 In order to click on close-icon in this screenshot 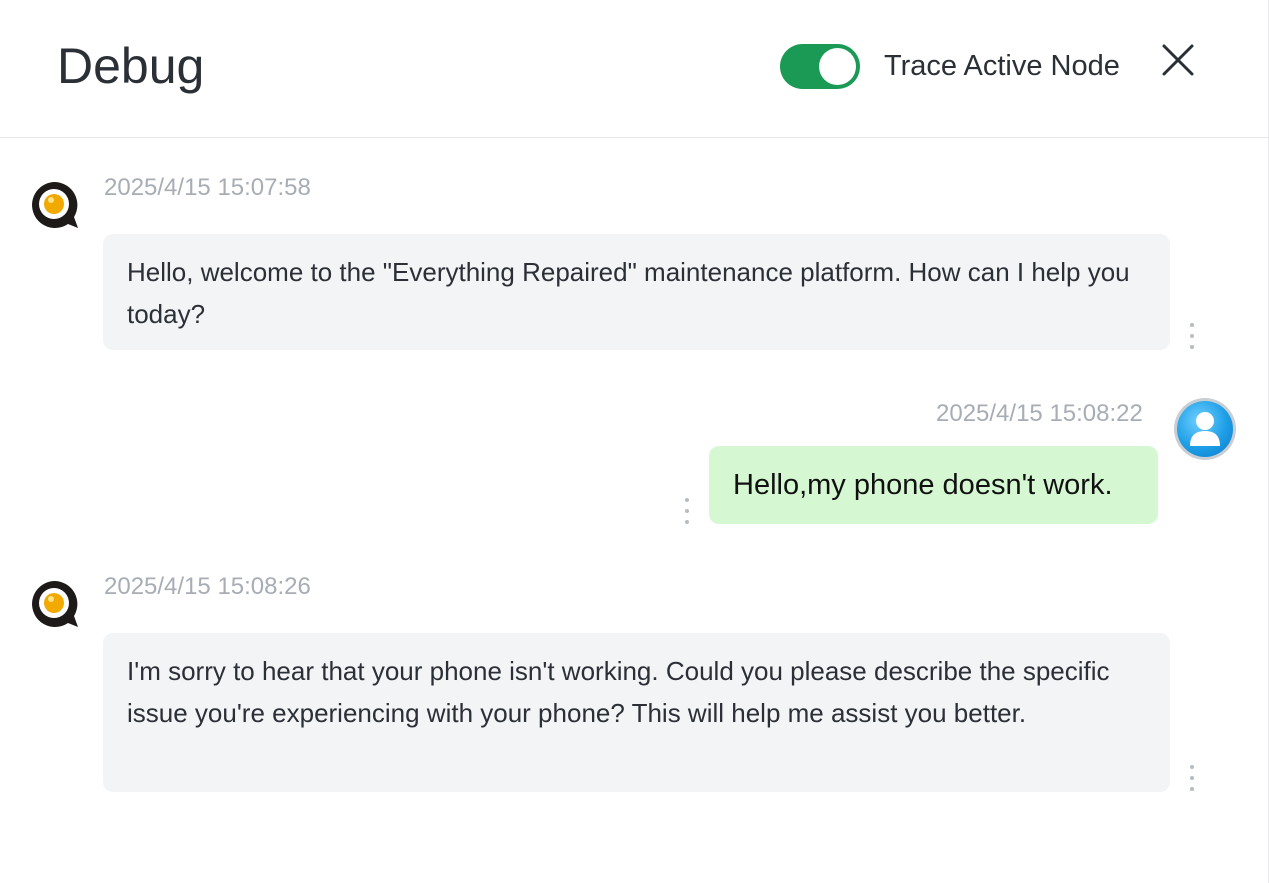, I will do `click(1178, 60)`.